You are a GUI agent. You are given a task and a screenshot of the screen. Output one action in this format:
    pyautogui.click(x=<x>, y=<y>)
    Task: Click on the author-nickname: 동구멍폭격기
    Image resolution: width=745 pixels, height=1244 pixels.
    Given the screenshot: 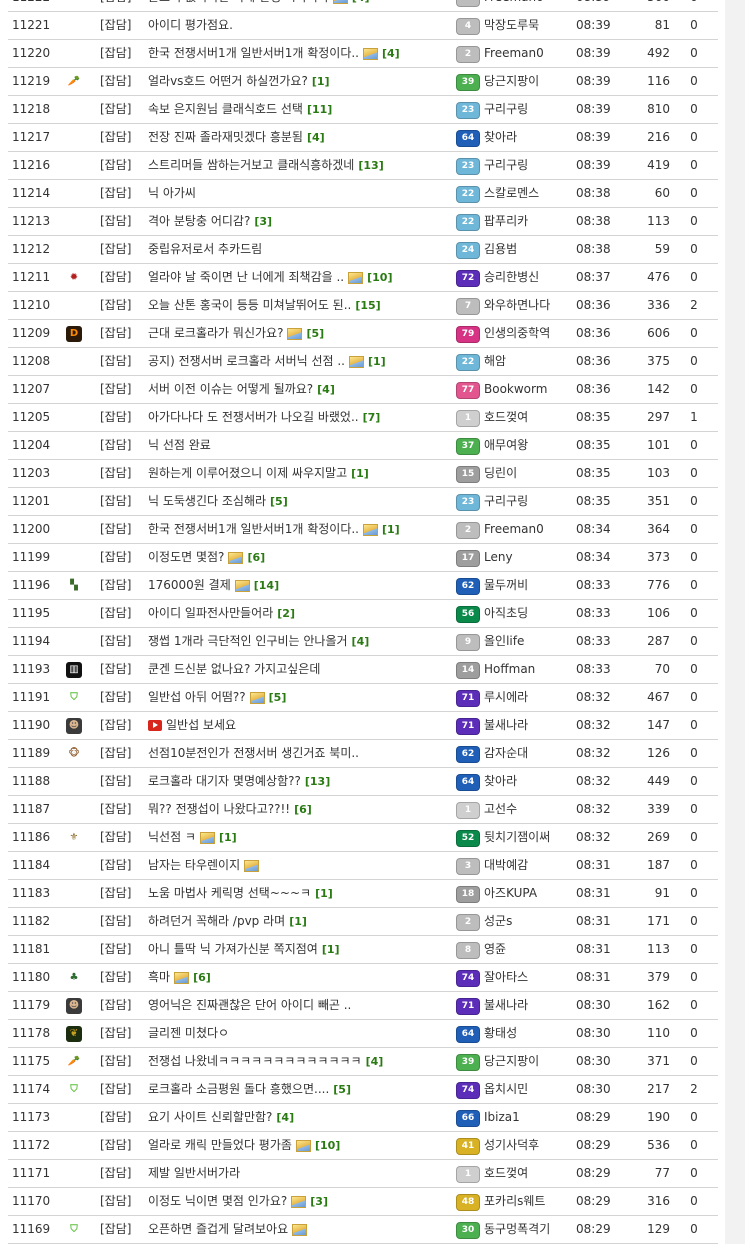 What is the action you would take?
    pyautogui.click(x=529, y=1229)
    